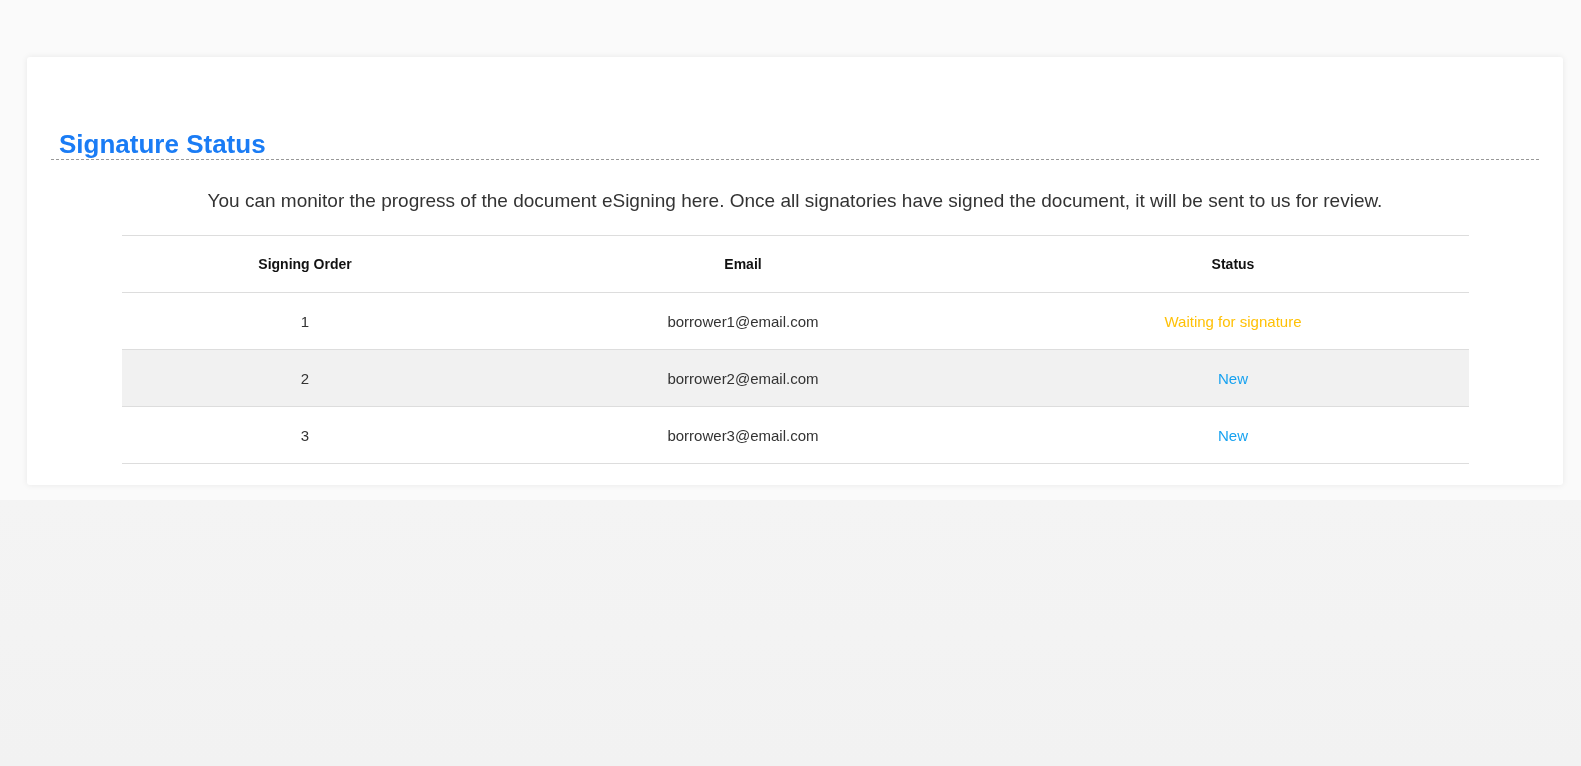 The width and height of the screenshot is (1581, 766). What do you see at coordinates (795, 144) in the screenshot?
I see `section-title: Signature Status` at bounding box center [795, 144].